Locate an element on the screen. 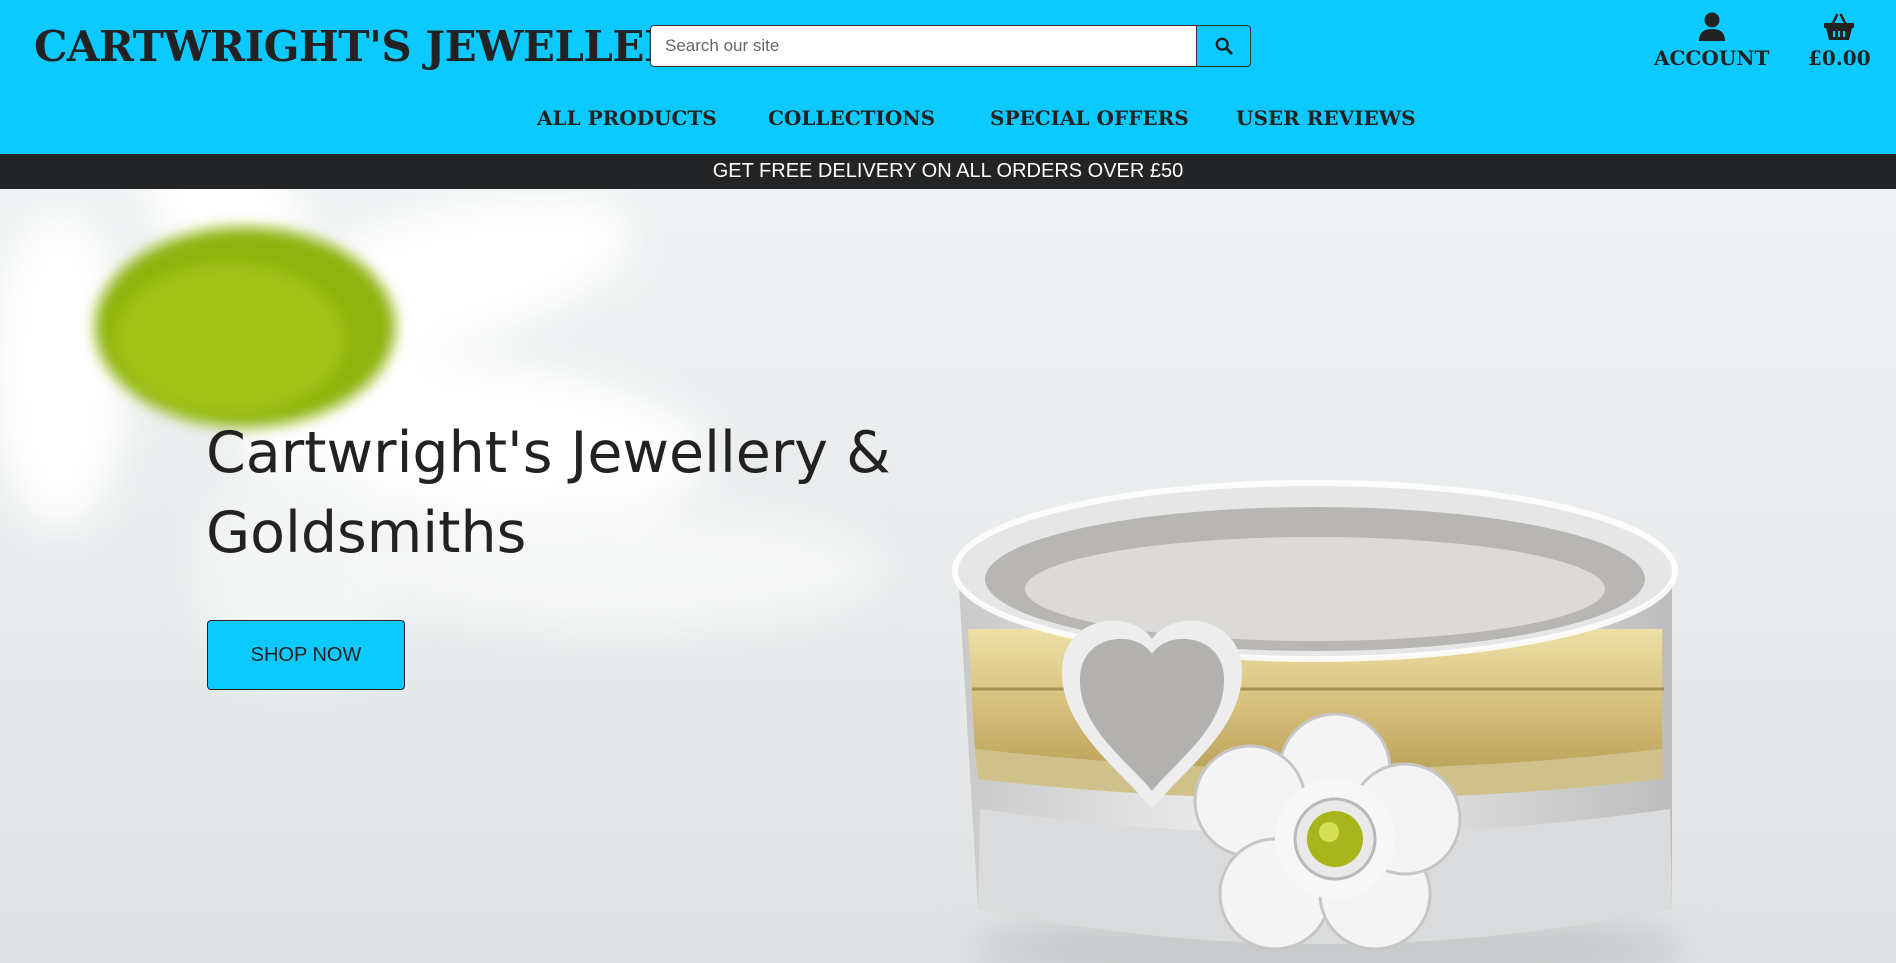 The width and height of the screenshot is (1896, 963). delivery-banner-text: GET FREE DELIVERY ON ALL ORDERS OVER £50 is located at coordinates (948, 171).